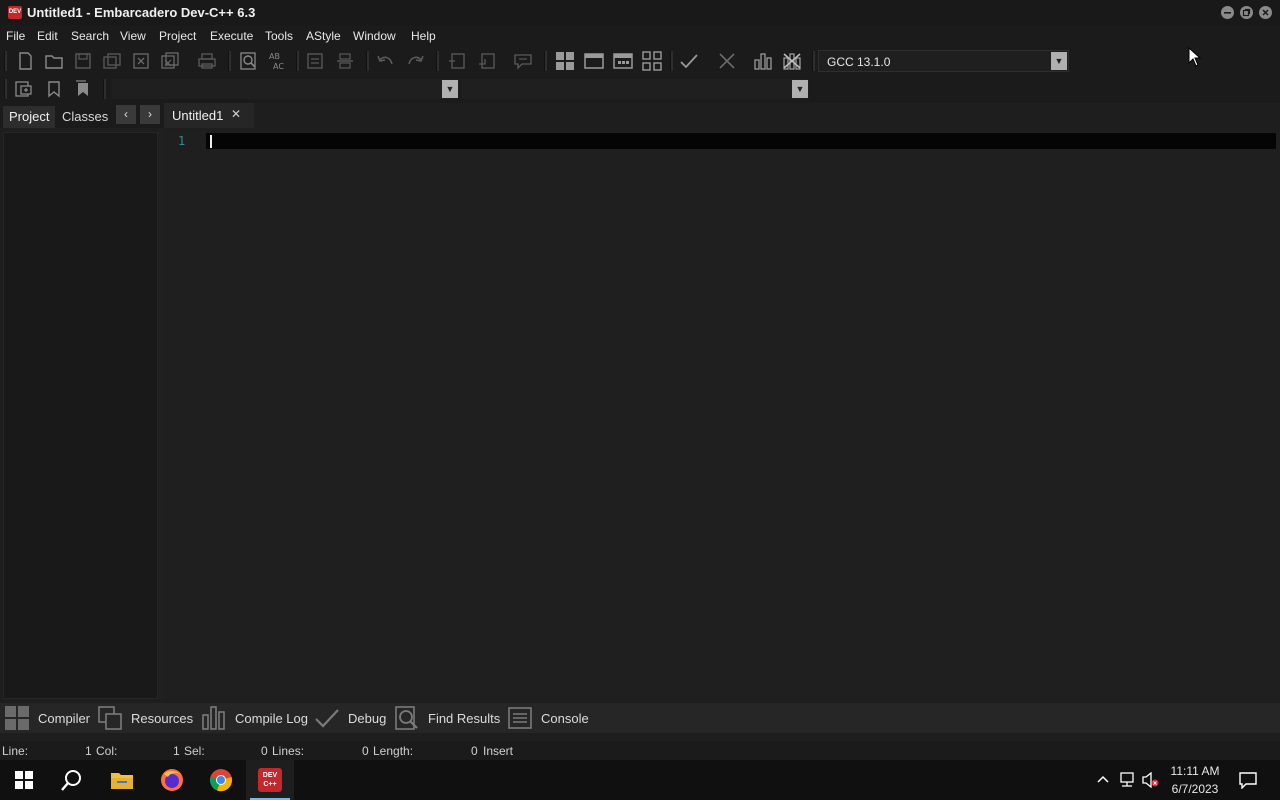 The image size is (1280, 800). Describe the element at coordinates (54, 61) in the screenshot. I see `open-folder-icon` at that location.